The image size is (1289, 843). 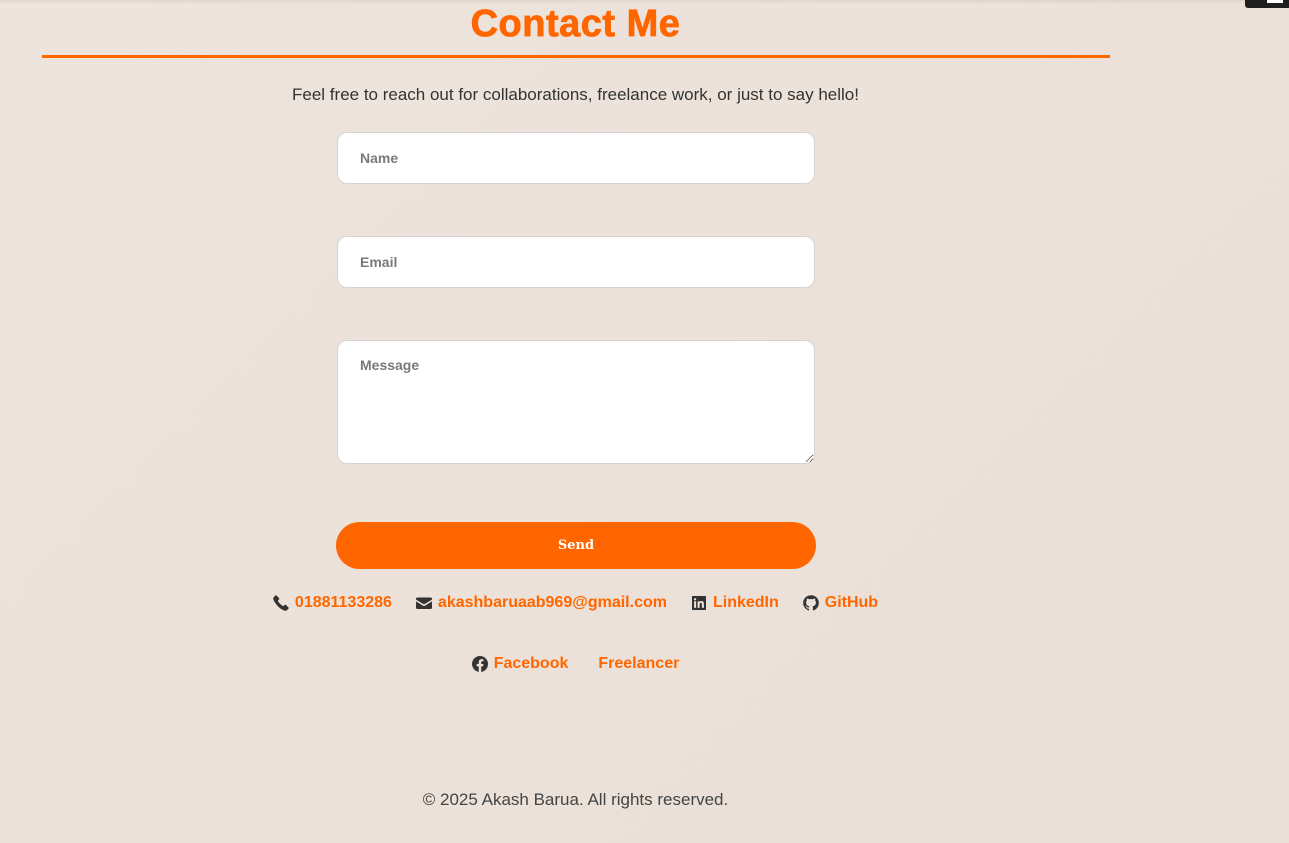 I want to click on phone-link: 01881133286, so click(x=332, y=603).